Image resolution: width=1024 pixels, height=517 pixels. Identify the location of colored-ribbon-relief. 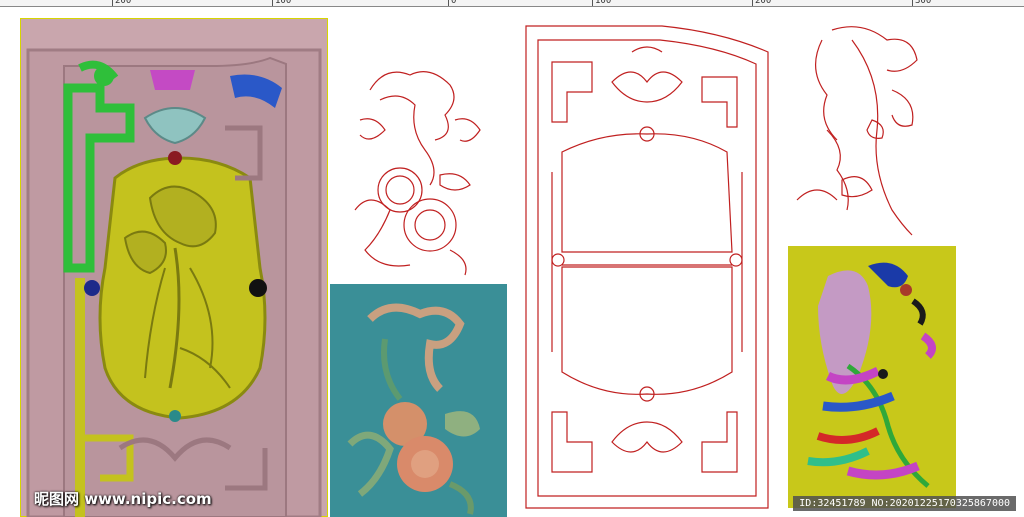
(872, 377).